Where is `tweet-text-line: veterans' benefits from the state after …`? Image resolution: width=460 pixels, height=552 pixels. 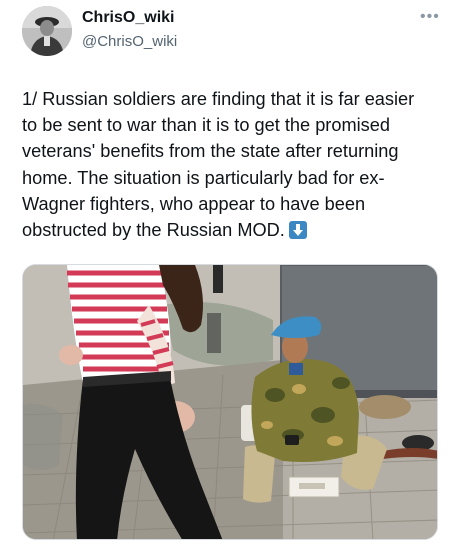 tweet-text-line: veterans' benefits from the state after … is located at coordinates (210, 151).